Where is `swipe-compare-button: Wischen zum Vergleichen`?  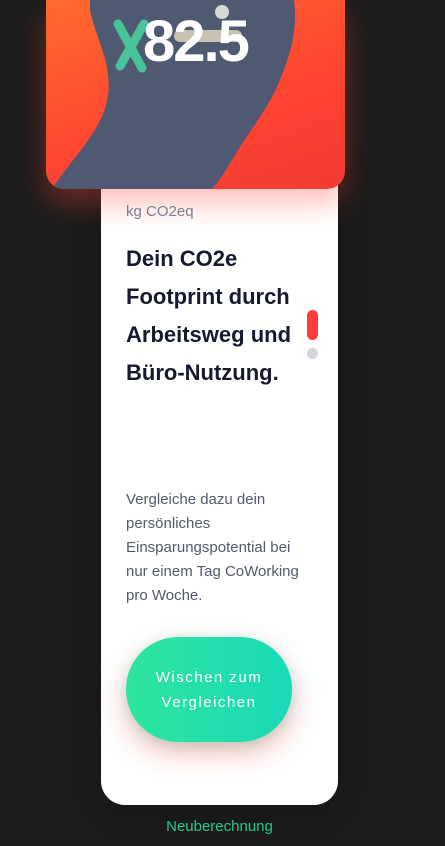
swipe-compare-button: Wischen zum Vergleichen is located at coordinates (209, 689).